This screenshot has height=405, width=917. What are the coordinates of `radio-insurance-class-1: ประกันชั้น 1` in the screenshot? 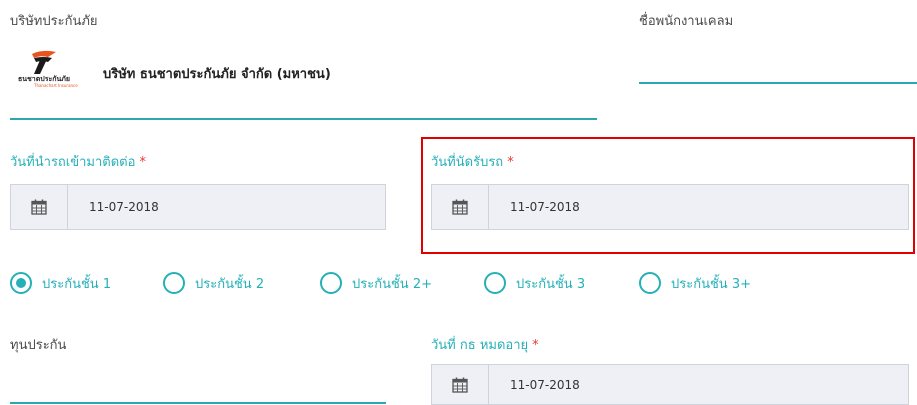 It's located at (60, 283).